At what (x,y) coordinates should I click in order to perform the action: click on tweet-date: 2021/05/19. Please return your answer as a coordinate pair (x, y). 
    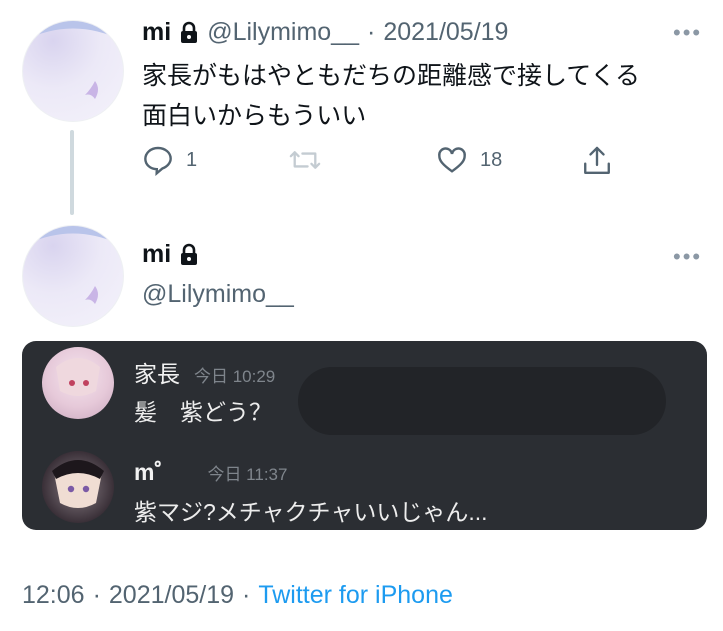
    Looking at the image, I should click on (445, 32).